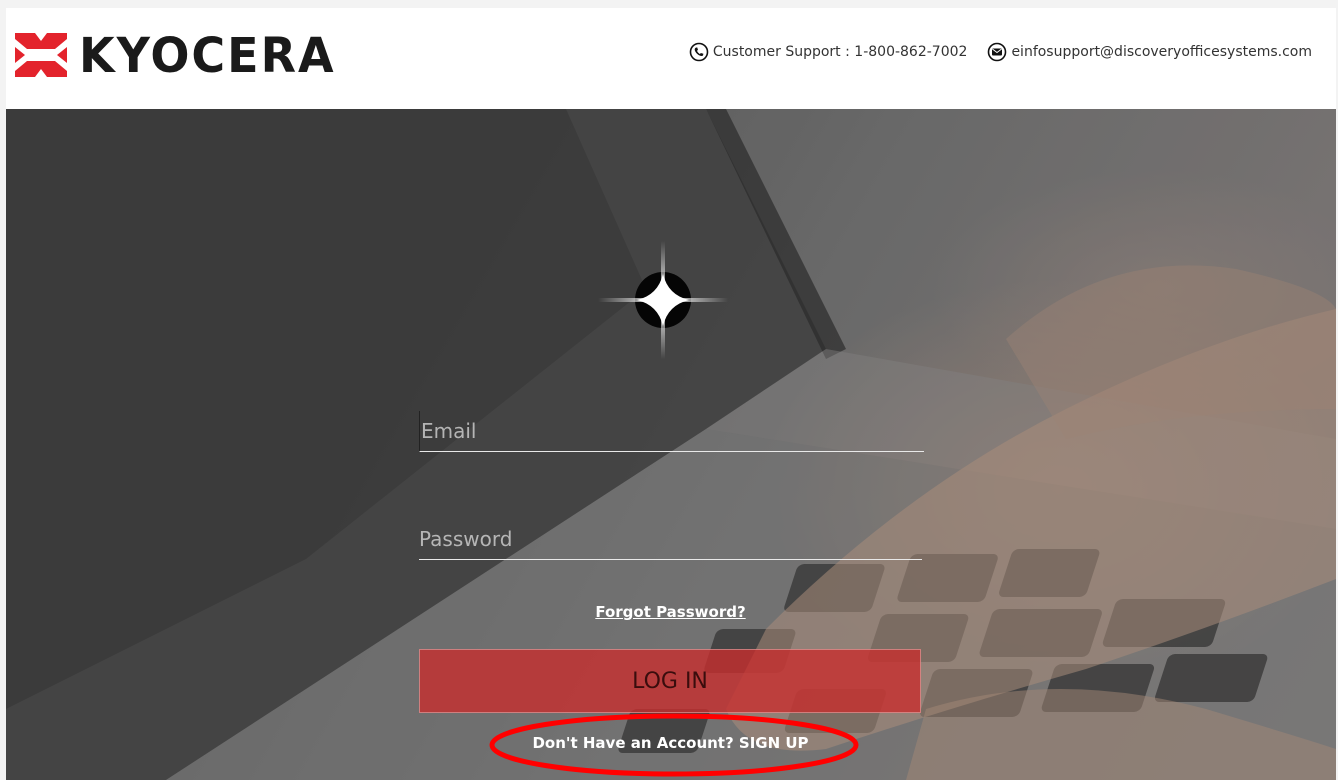 This screenshot has height=780, width=1338. Describe the element at coordinates (663, 300) in the screenshot. I see `sparkle-logo-icon` at that location.